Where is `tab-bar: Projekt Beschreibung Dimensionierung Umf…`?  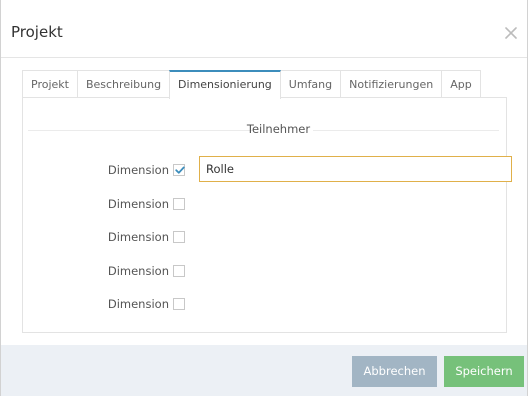 tab-bar: Projekt Beschreibung Dimensionierung Umf… is located at coordinates (251, 84).